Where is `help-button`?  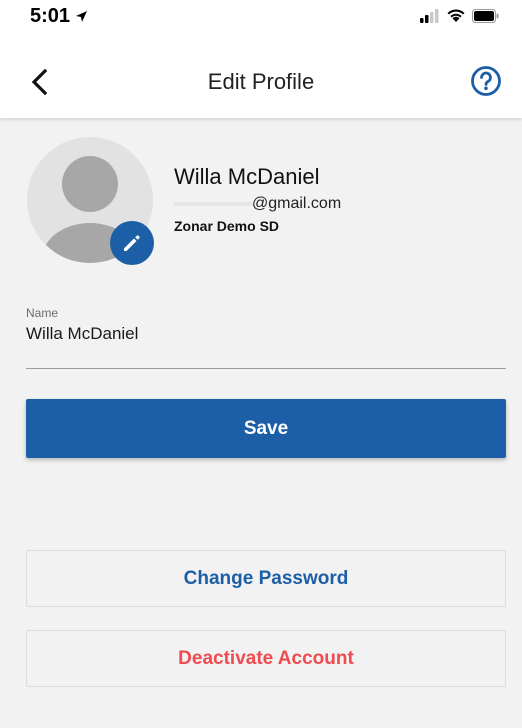 help-button is located at coordinates (486, 81).